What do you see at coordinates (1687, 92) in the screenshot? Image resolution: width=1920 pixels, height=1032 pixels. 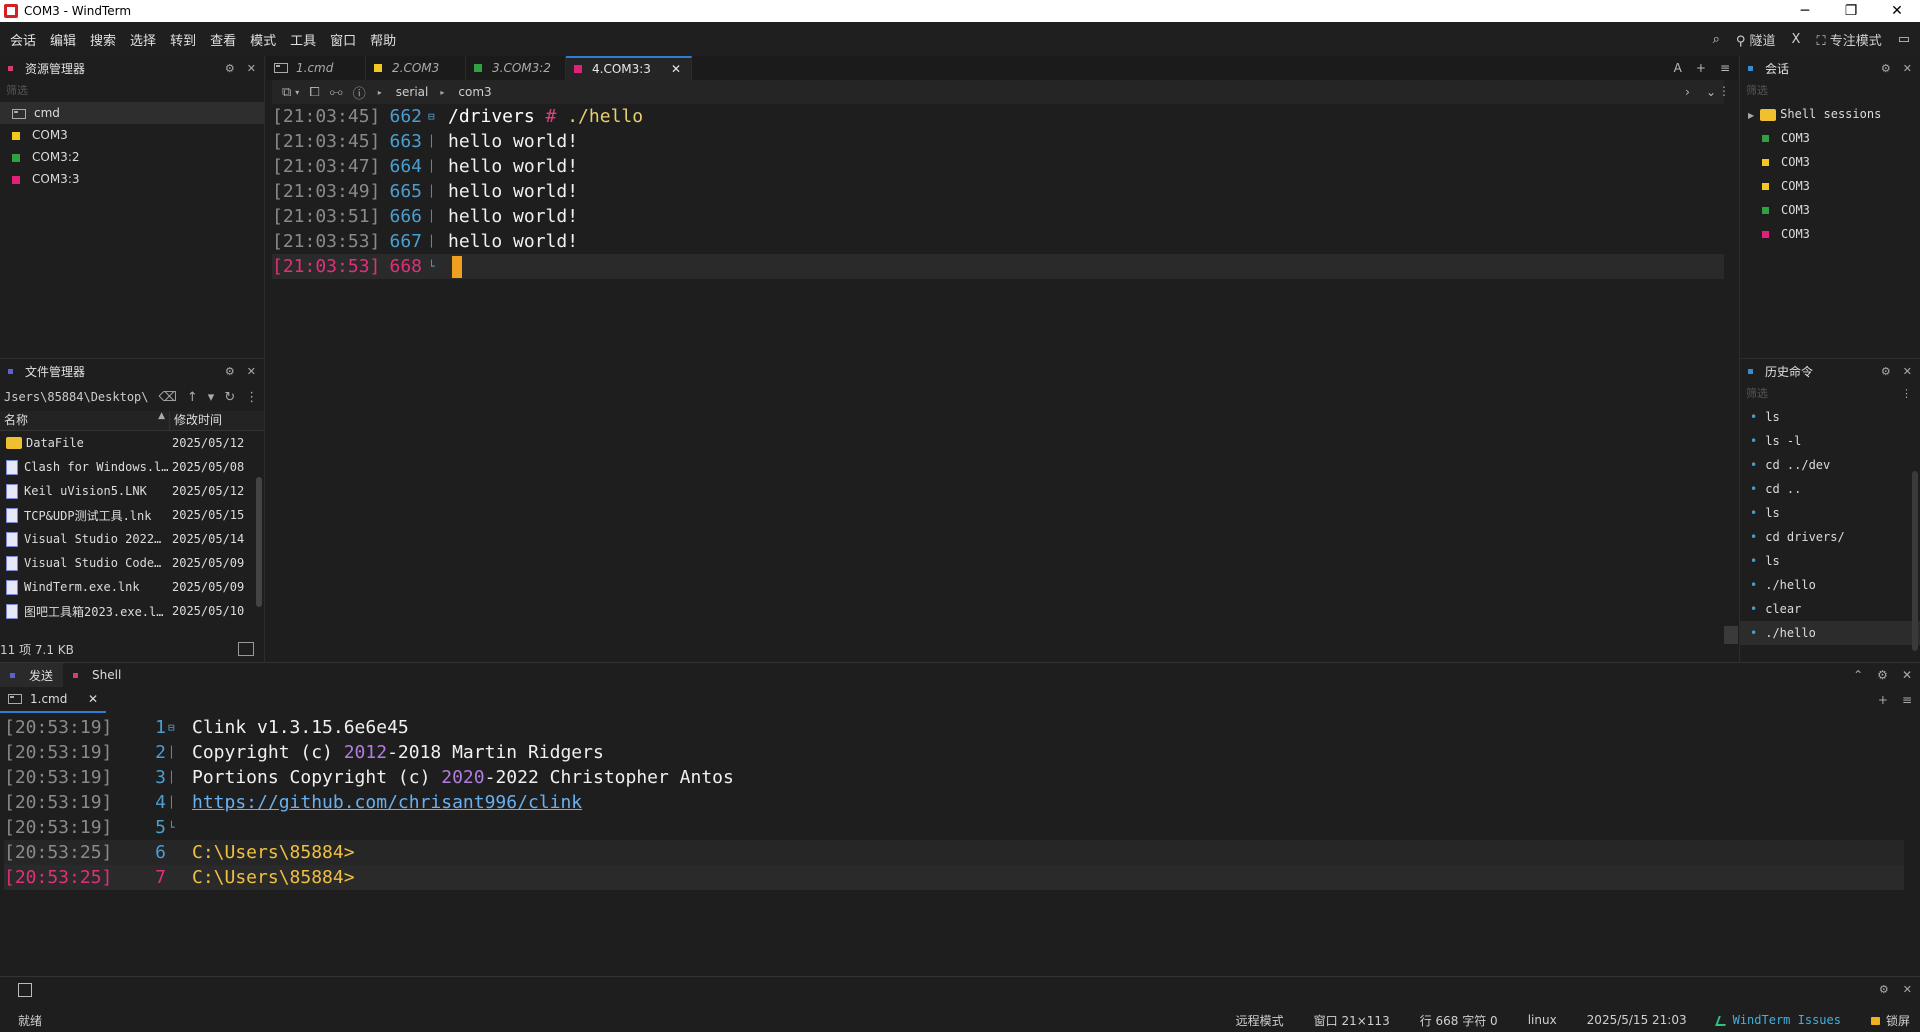 I see `forward-icon: ›` at bounding box center [1687, 92].